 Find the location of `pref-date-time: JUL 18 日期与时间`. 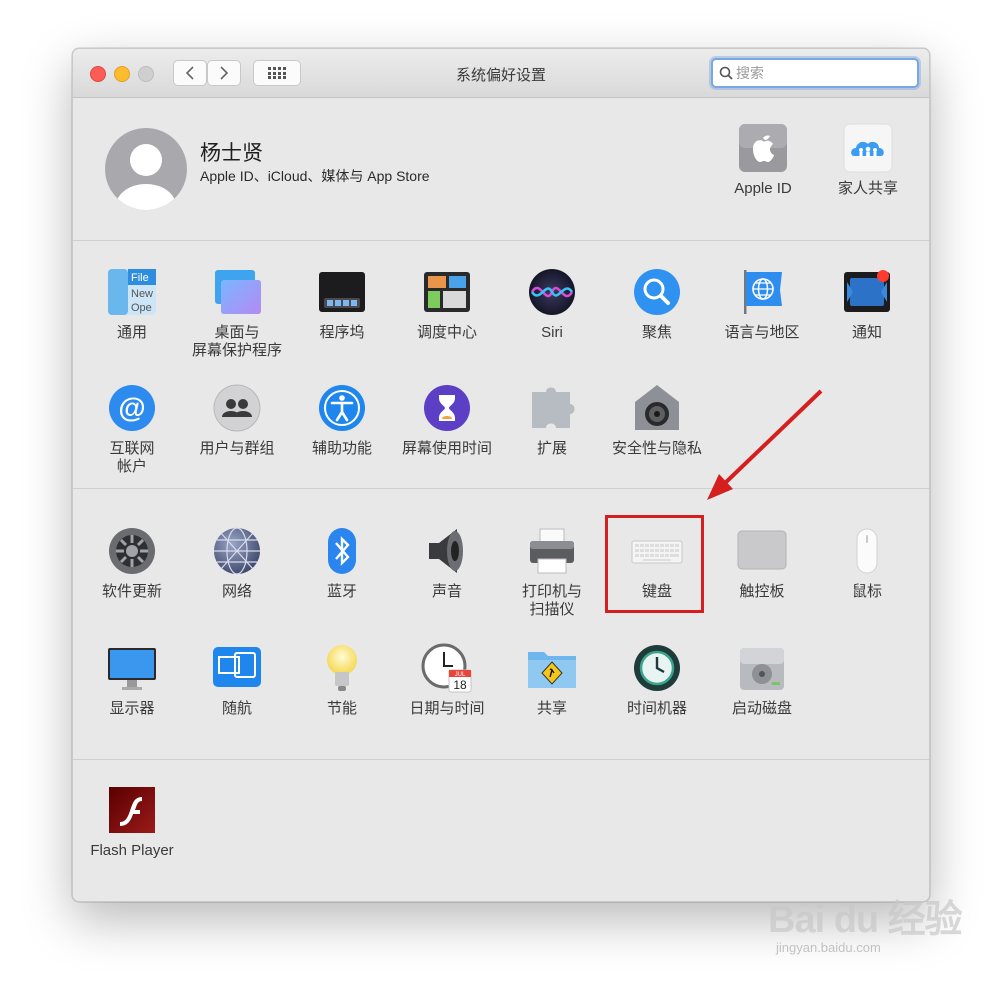

pref-date-time: JUL 18 日期与时间 is located at coordinates (447, 680).